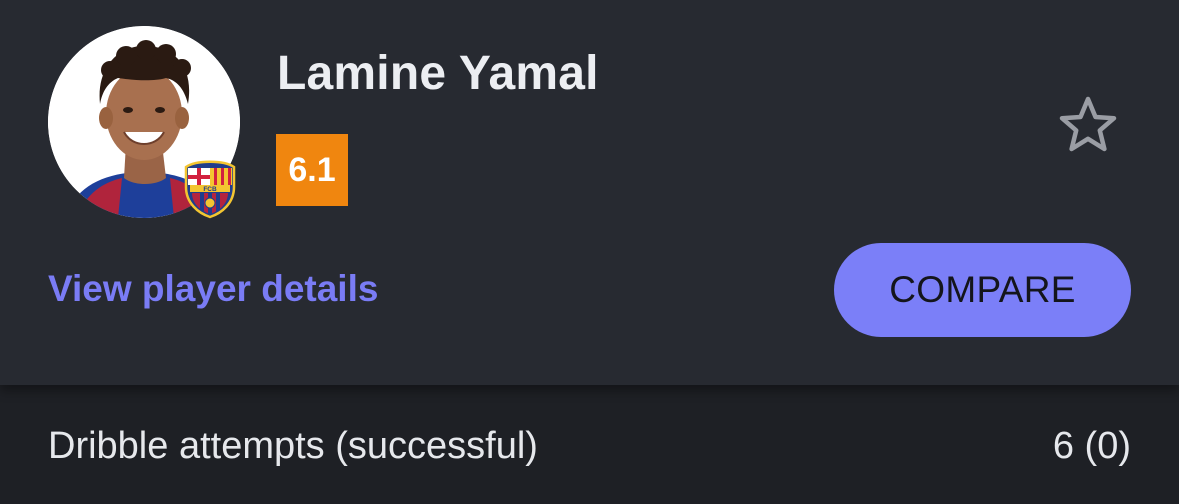  Describe the element at coordinates (312, 170) in the screenshot. I see `rating-badge: 6.1` at that location.